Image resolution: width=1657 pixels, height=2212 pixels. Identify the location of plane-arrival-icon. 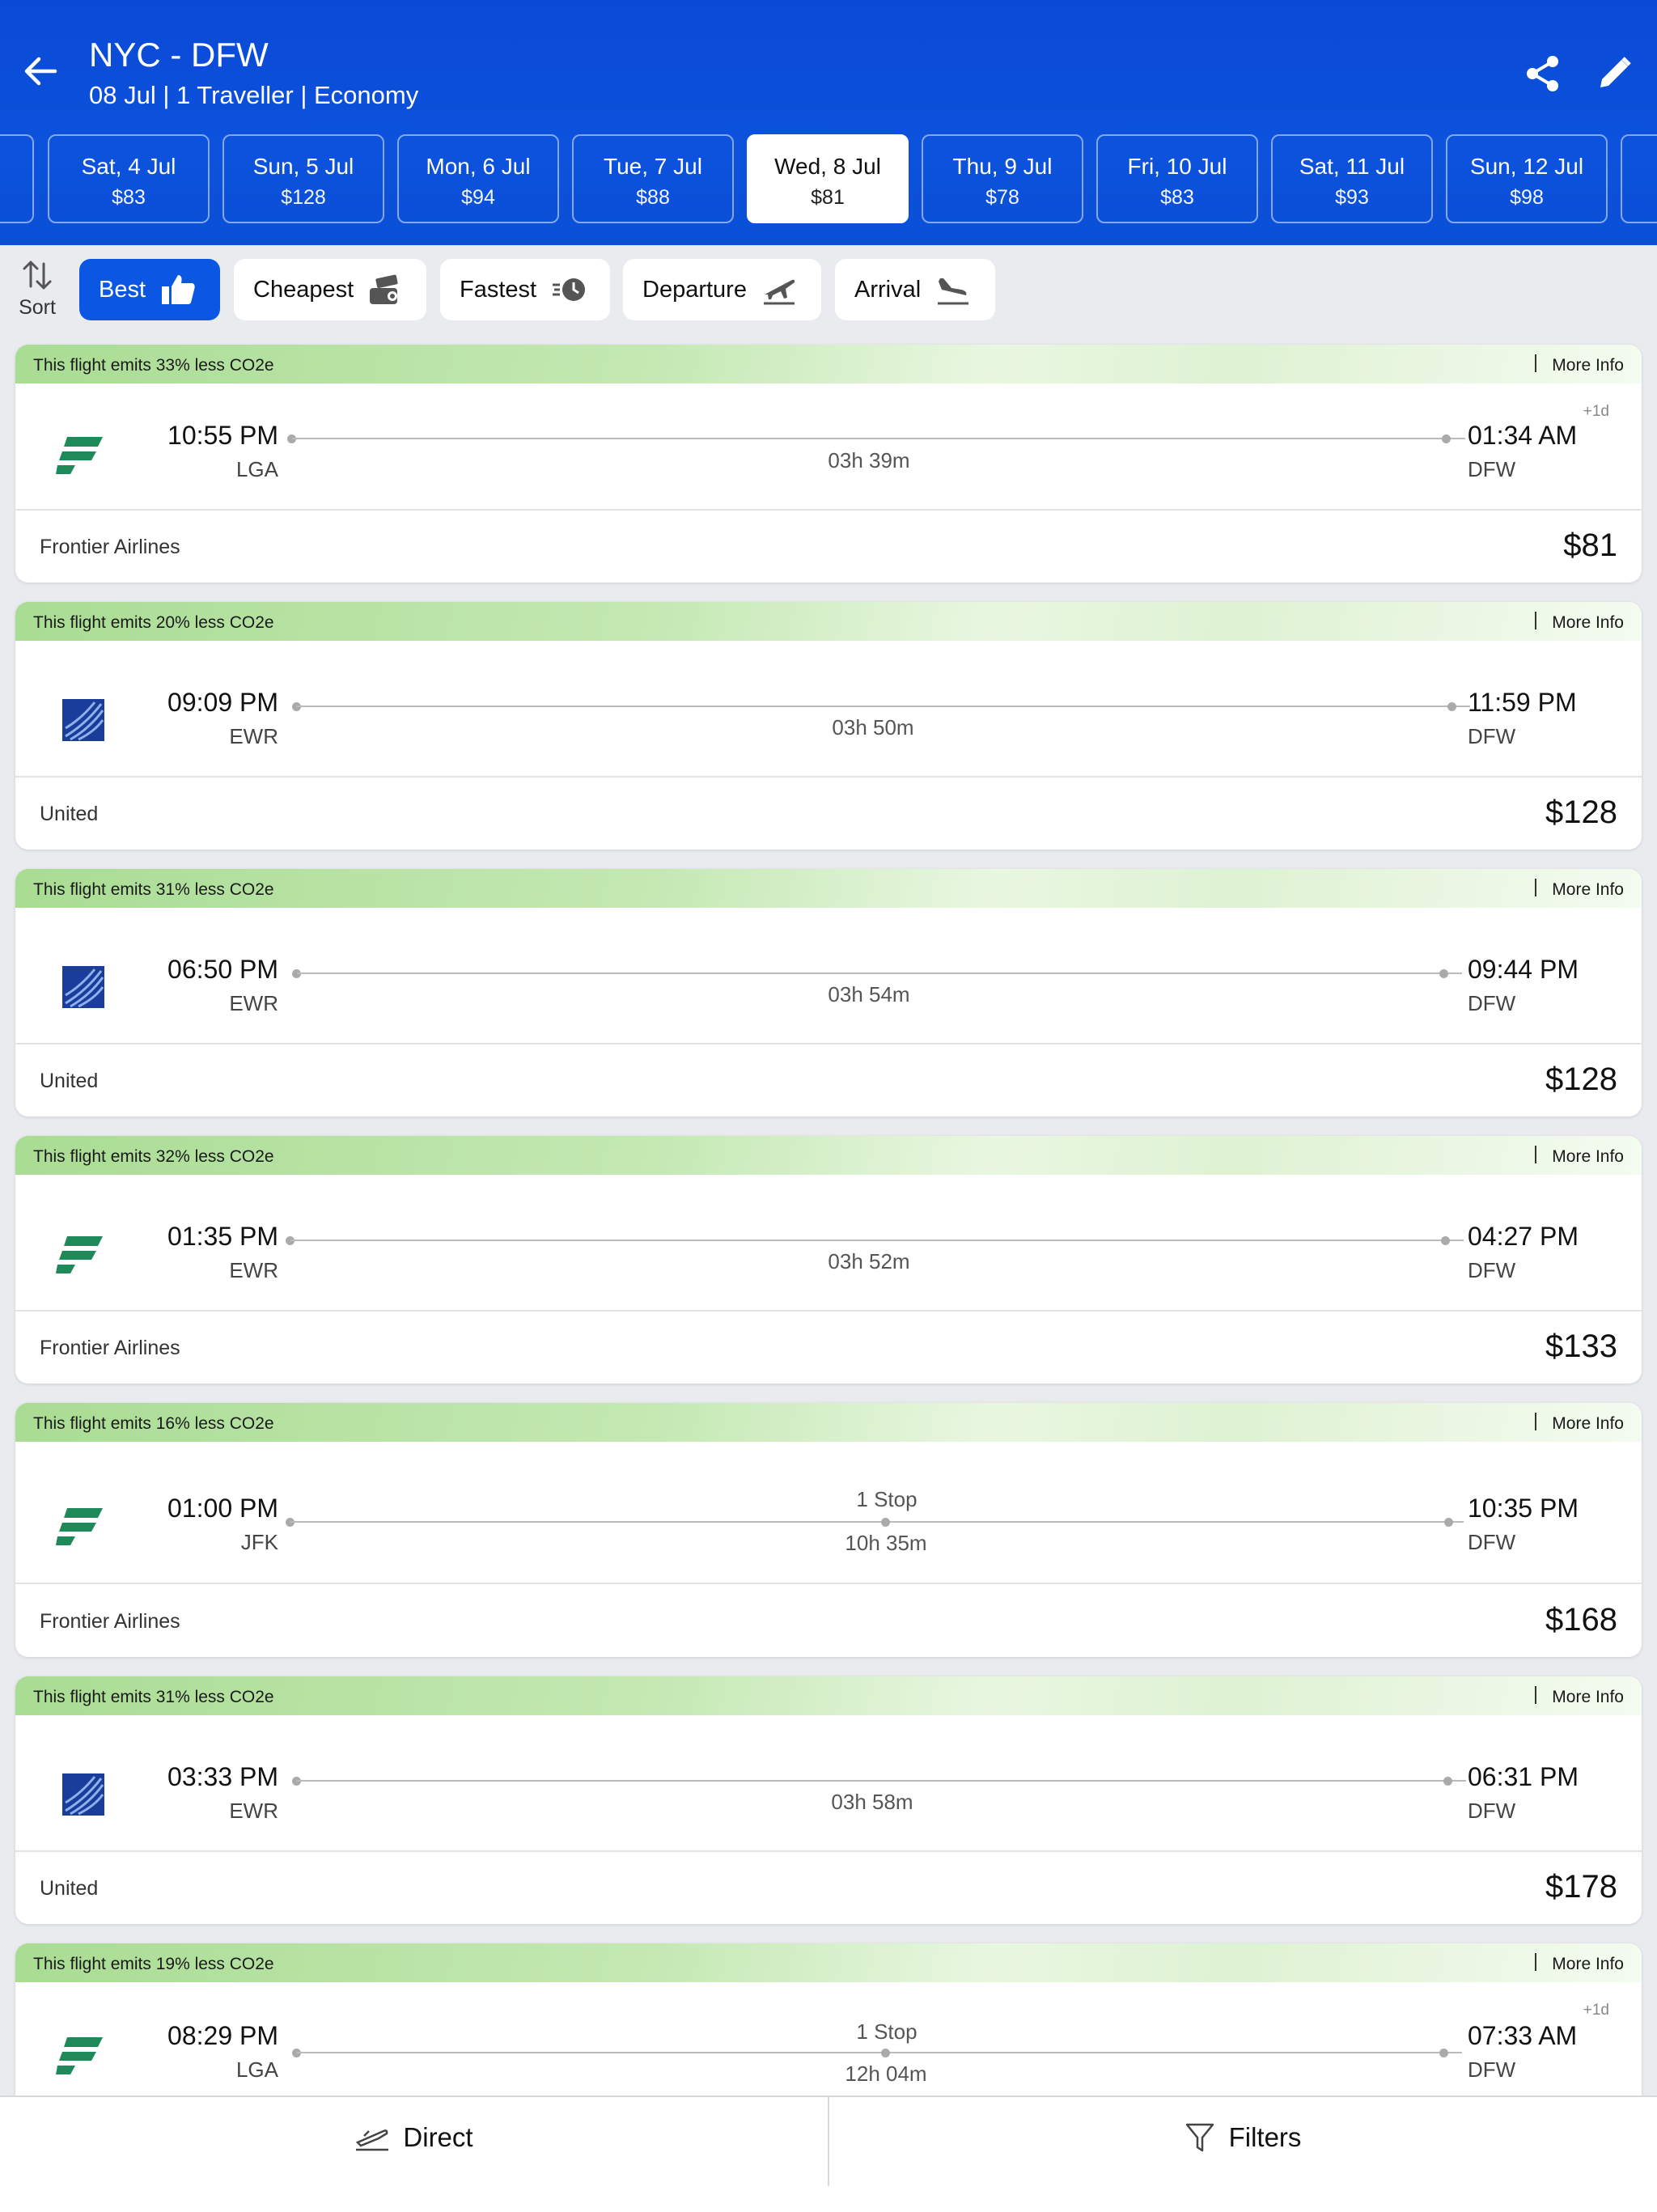
(953, 291).